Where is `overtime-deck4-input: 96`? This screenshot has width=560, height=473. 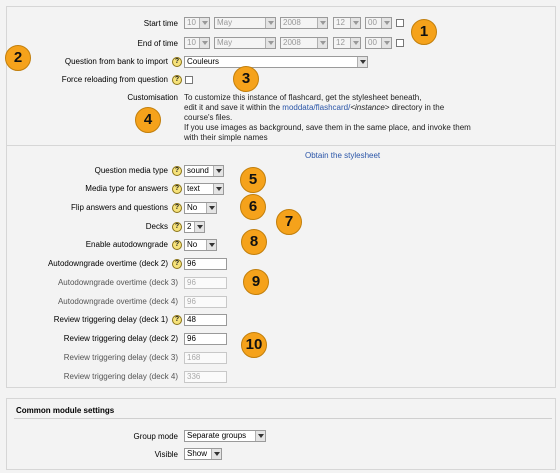 overtime-deck4-input: 96 is located at coordinates (205, 302).